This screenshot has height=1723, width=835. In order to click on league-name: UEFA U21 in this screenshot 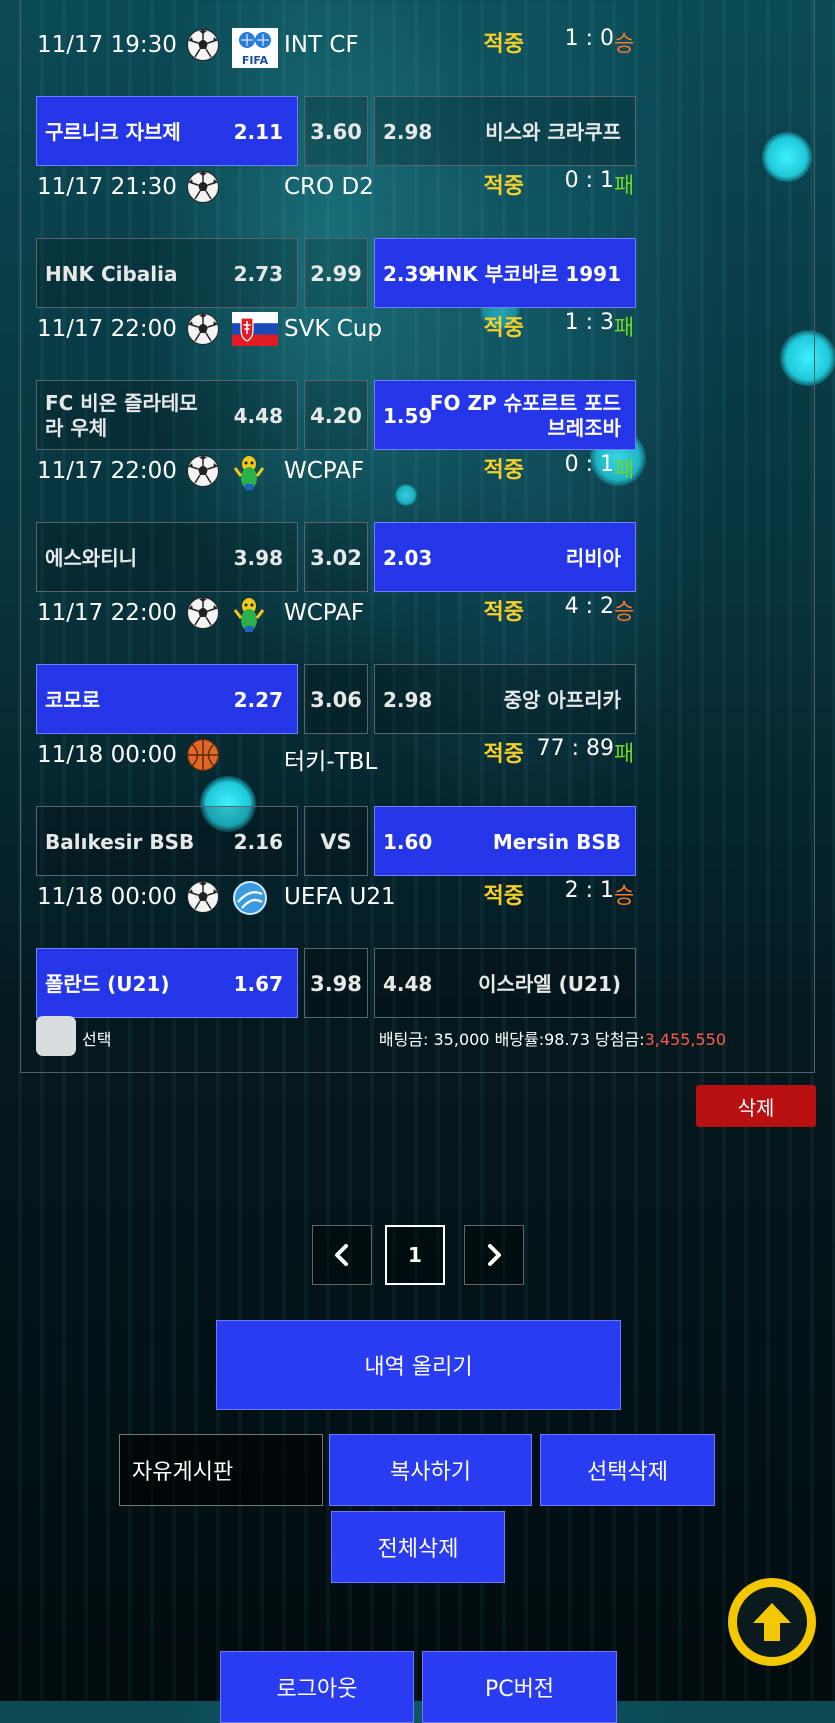, I will do `click(340, 897)`.